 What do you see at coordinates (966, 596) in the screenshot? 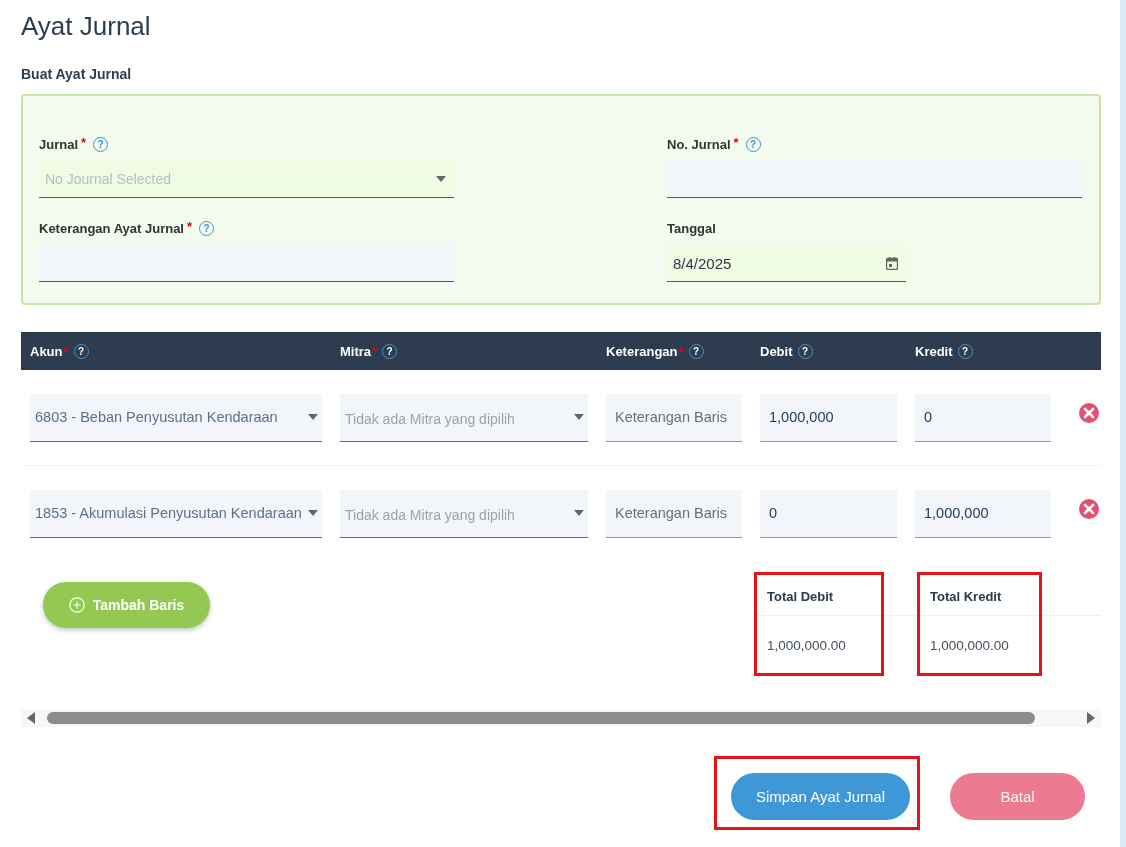
I see `total-label: Total Kredit` at bounding box center [966, 596].